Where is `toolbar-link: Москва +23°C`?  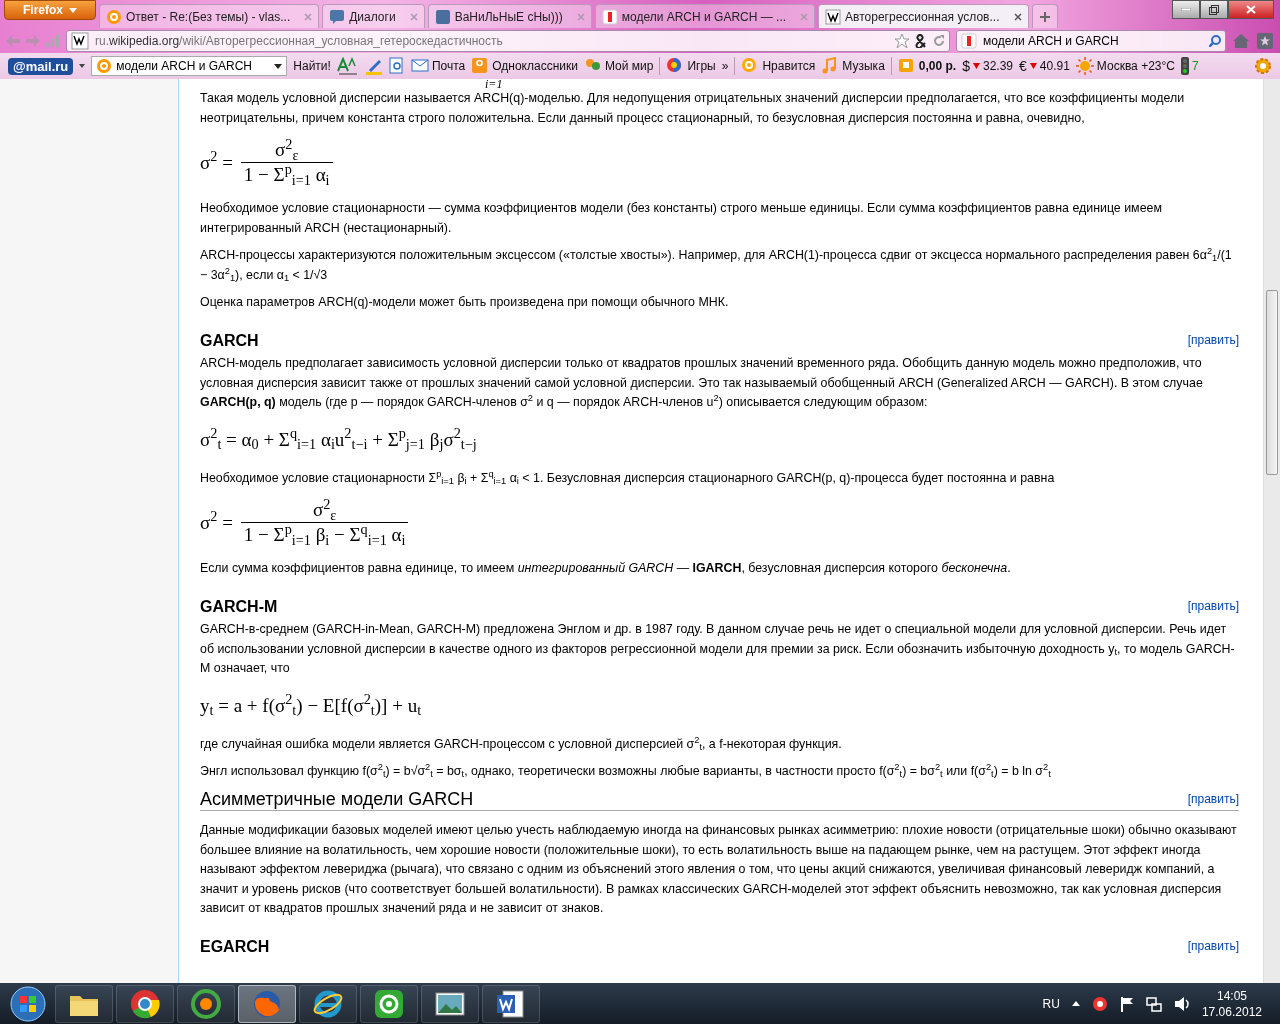 toolbar-link: Москва +23°C is located at coordinates (1125, 66).